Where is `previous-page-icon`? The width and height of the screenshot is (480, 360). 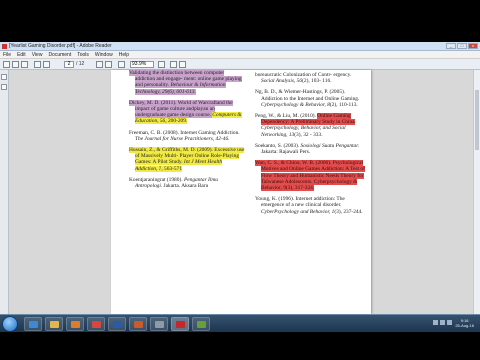 previous-page-icon is located at coordinates (37, 64).